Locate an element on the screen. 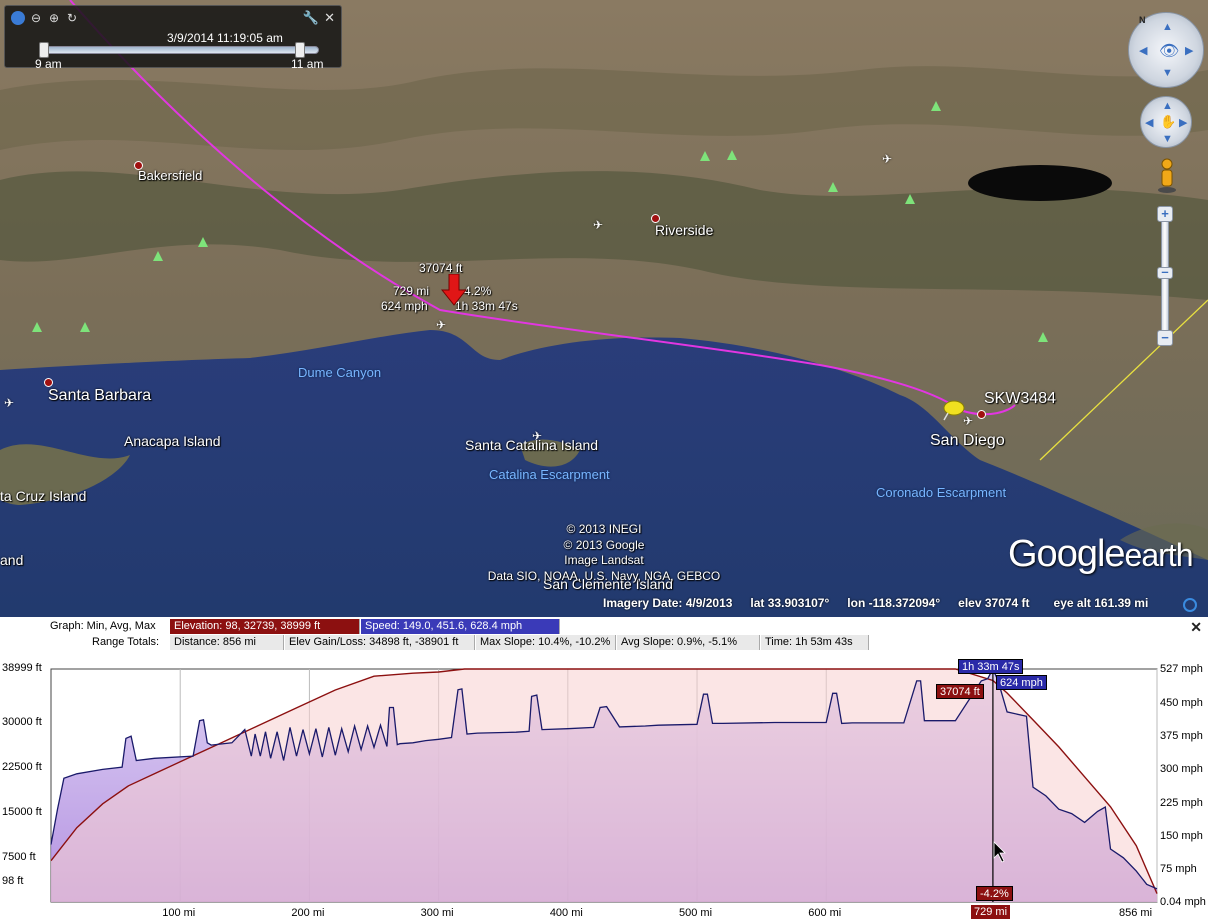 This screenshot has width=1208, height=920. time-slider-track is located at coordinates (179, 50).